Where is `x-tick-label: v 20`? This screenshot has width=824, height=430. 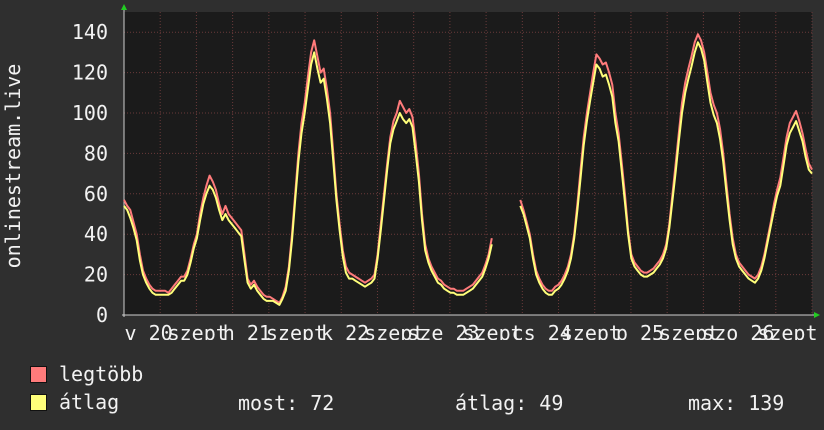 x-tick-label: v 20 is located at coordinates (148, 330).